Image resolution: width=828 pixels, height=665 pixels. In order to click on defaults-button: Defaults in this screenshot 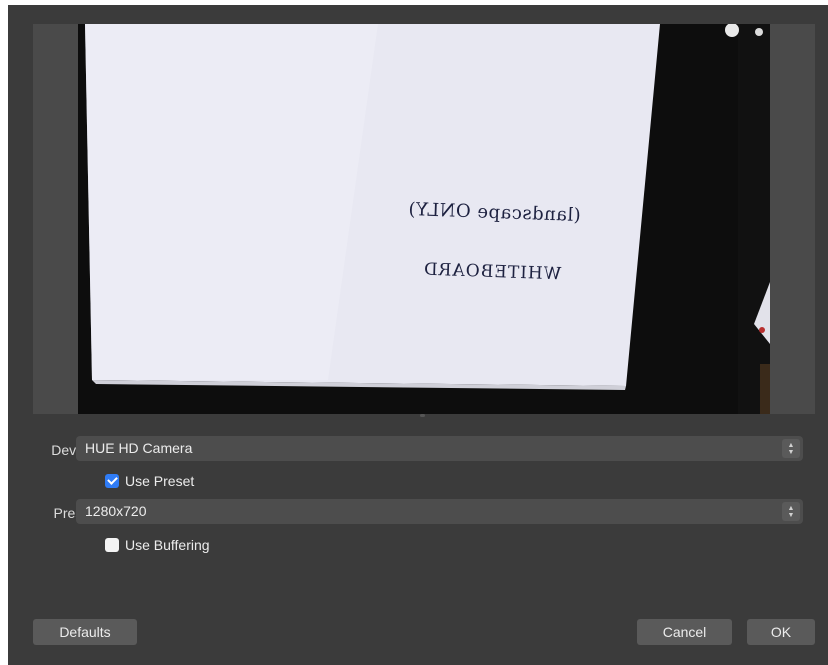, I will do `click(85, 632)`.